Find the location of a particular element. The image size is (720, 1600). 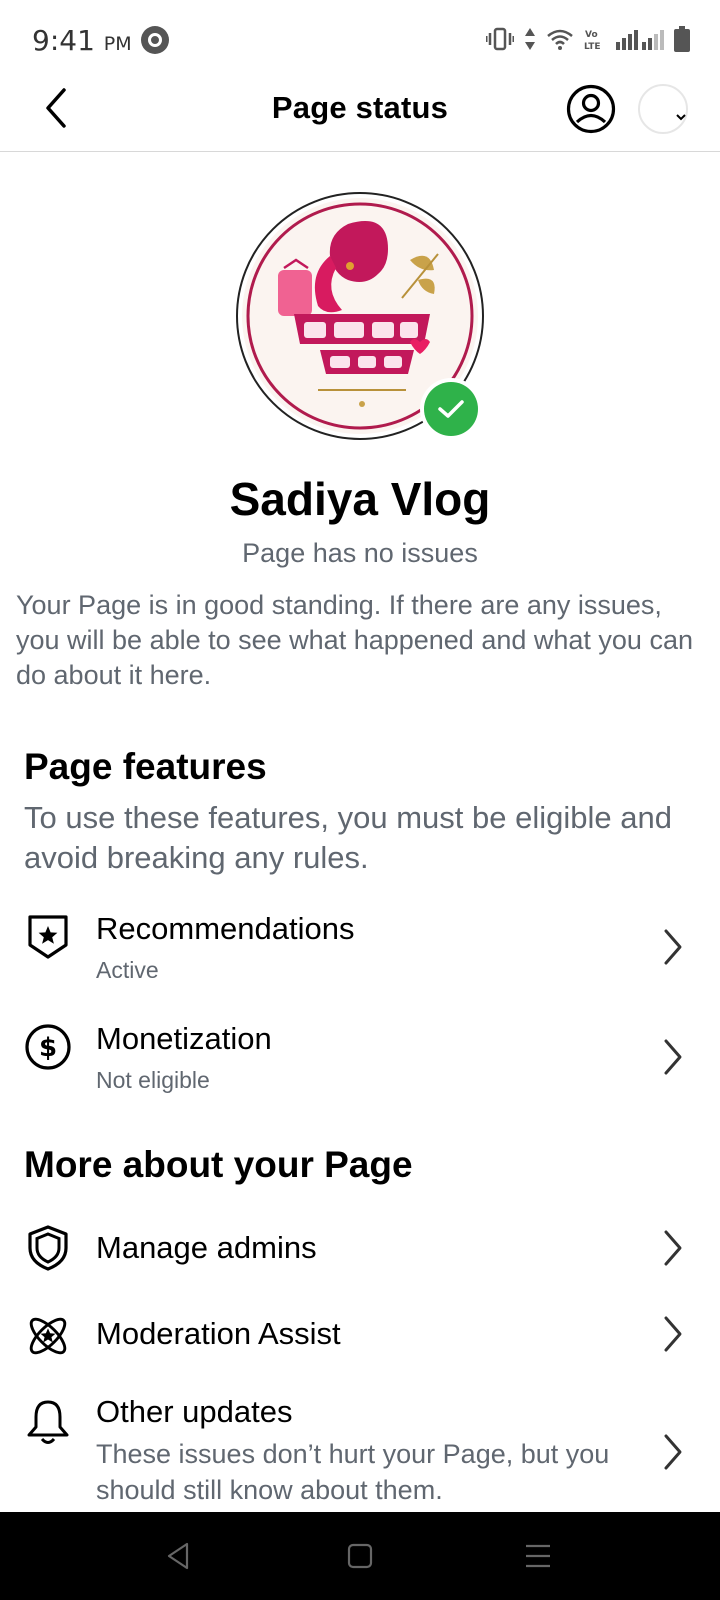

menu-lines-icon is located at coordinates (538, 1556).